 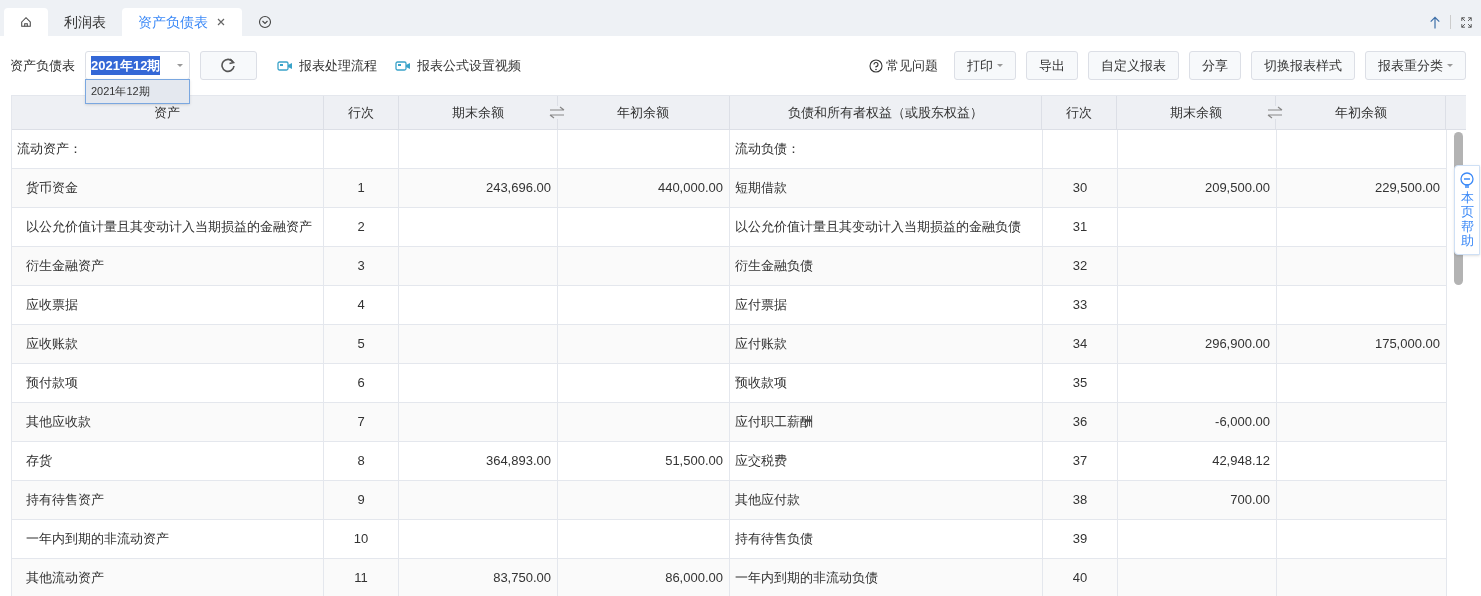 I want to click on home-tab, so click(x=26, y=22).